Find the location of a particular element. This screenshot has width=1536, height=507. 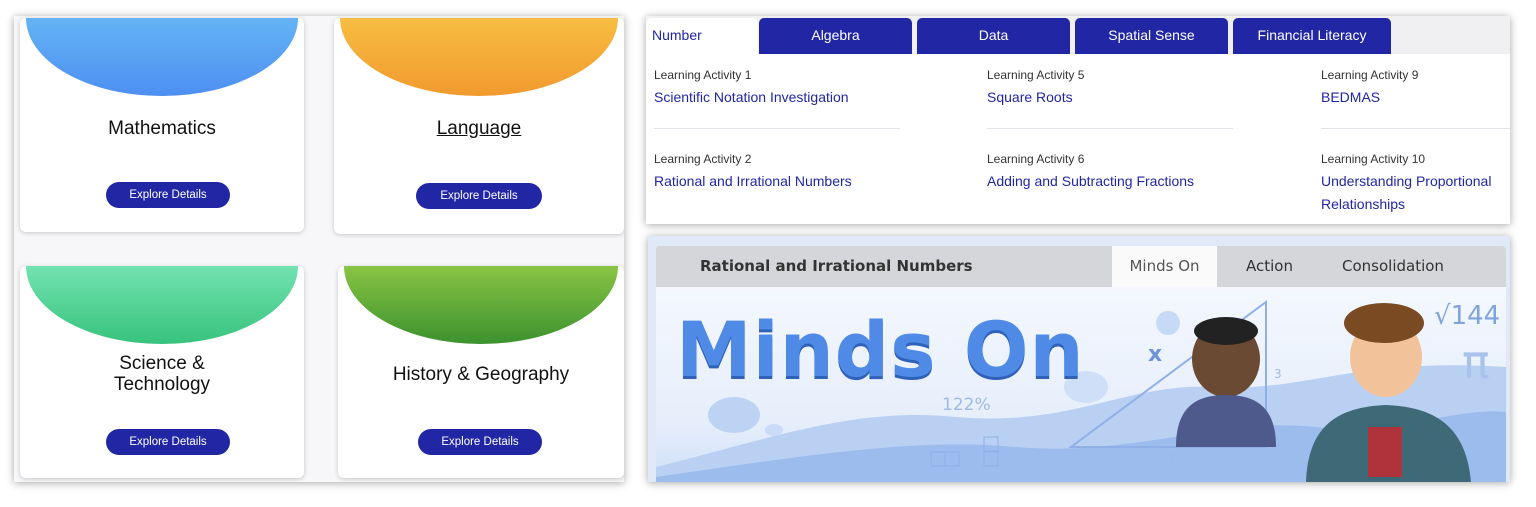

activity-title-link: Rational and Irrational Numbers is located at coordinates (779, 181).